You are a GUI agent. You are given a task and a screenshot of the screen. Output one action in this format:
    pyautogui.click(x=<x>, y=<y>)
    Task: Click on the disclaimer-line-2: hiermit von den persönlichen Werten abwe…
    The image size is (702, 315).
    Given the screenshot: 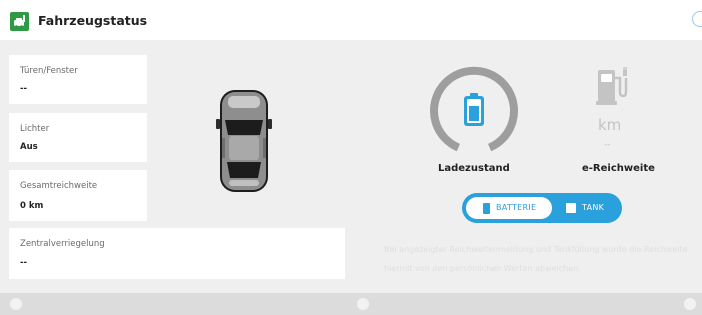 What is the action you would take?
    pyautogui.click(x=482, y=268)
    